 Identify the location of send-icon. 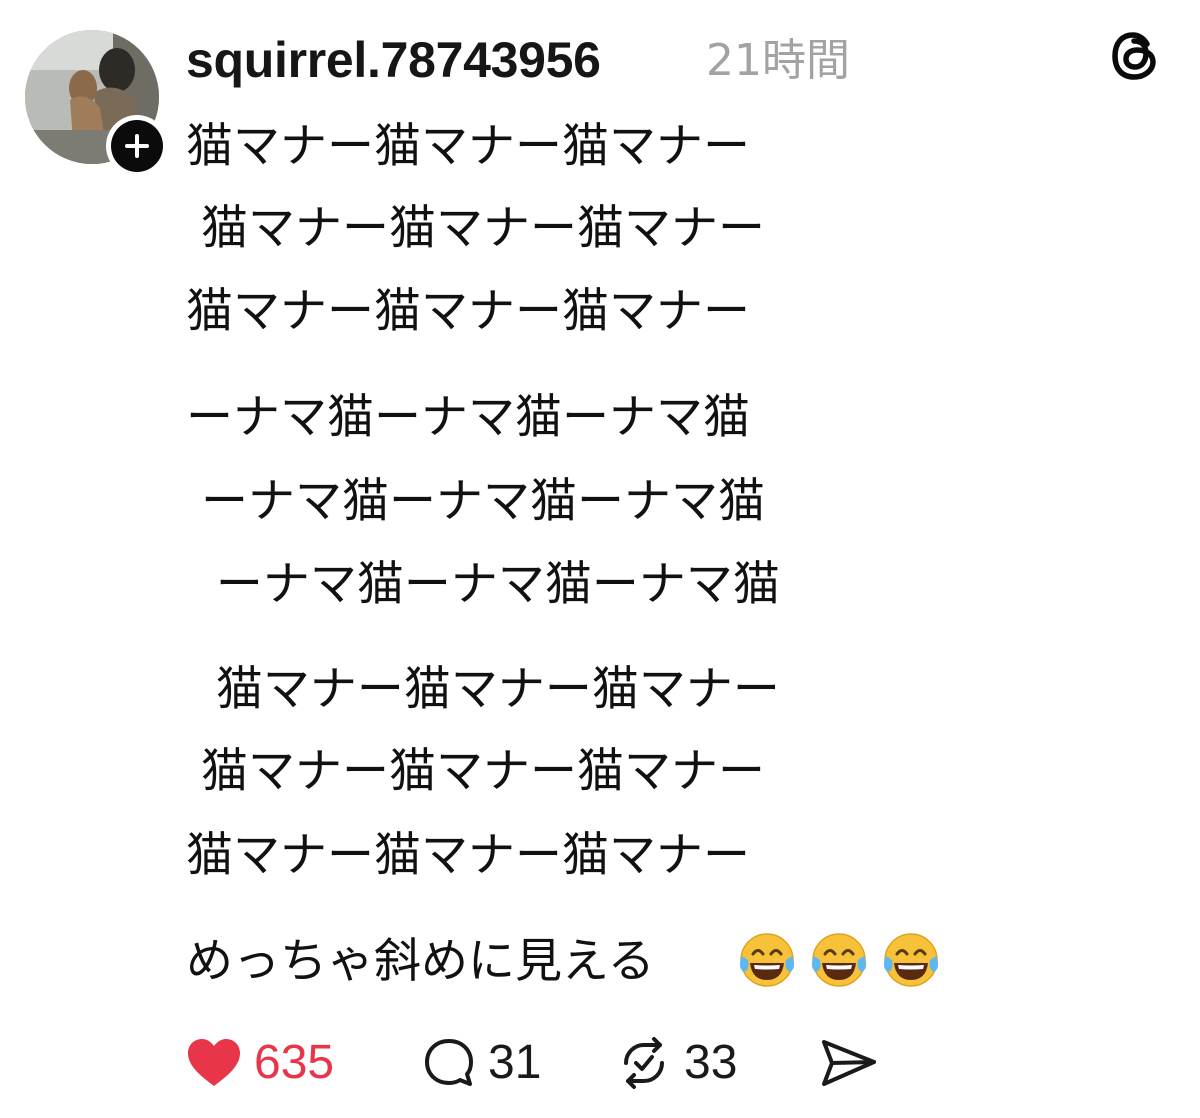
(849, 1062).